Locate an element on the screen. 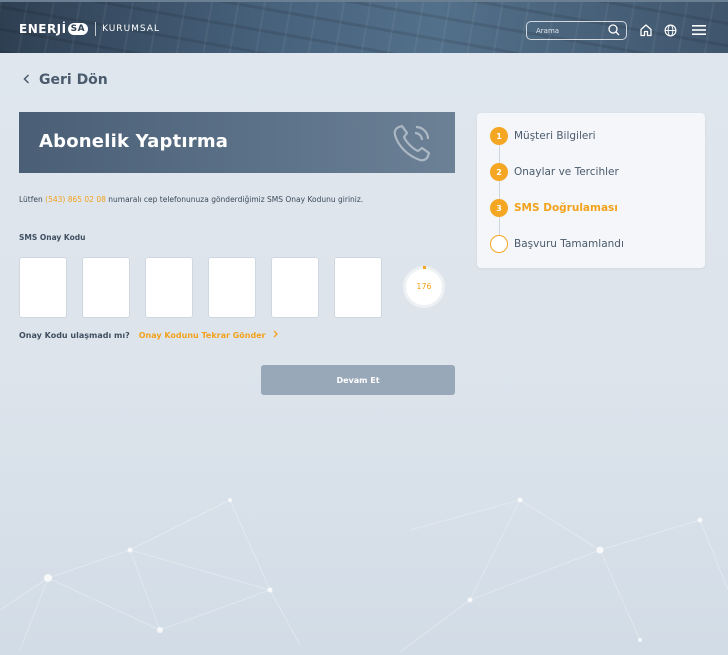 The width and height of the screenshot is (728, 655). page-title-banner: Abonelik Yaptırma is located at coordinates (237, 142).